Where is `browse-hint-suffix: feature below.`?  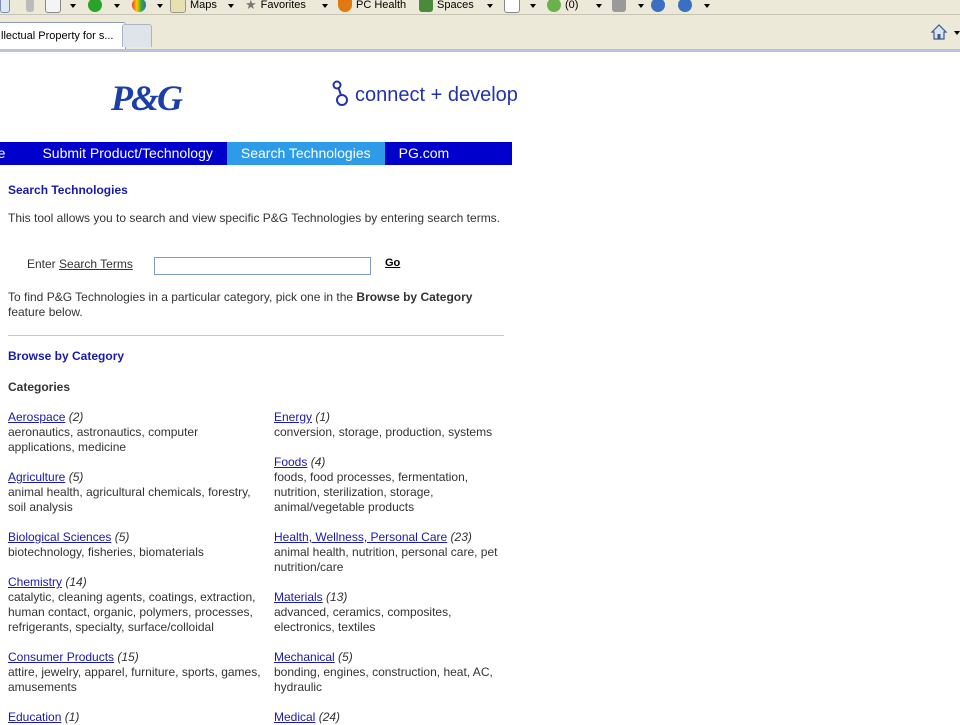 browse-hint-suffix: feature below. is located at coordinates (45, 312).